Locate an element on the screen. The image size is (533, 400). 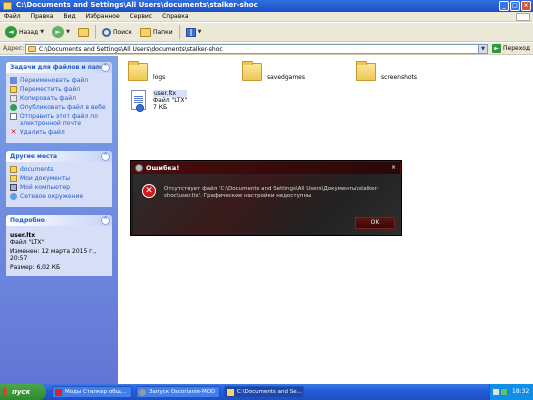
menu-help: Справка is located at coordinates (175, 16).